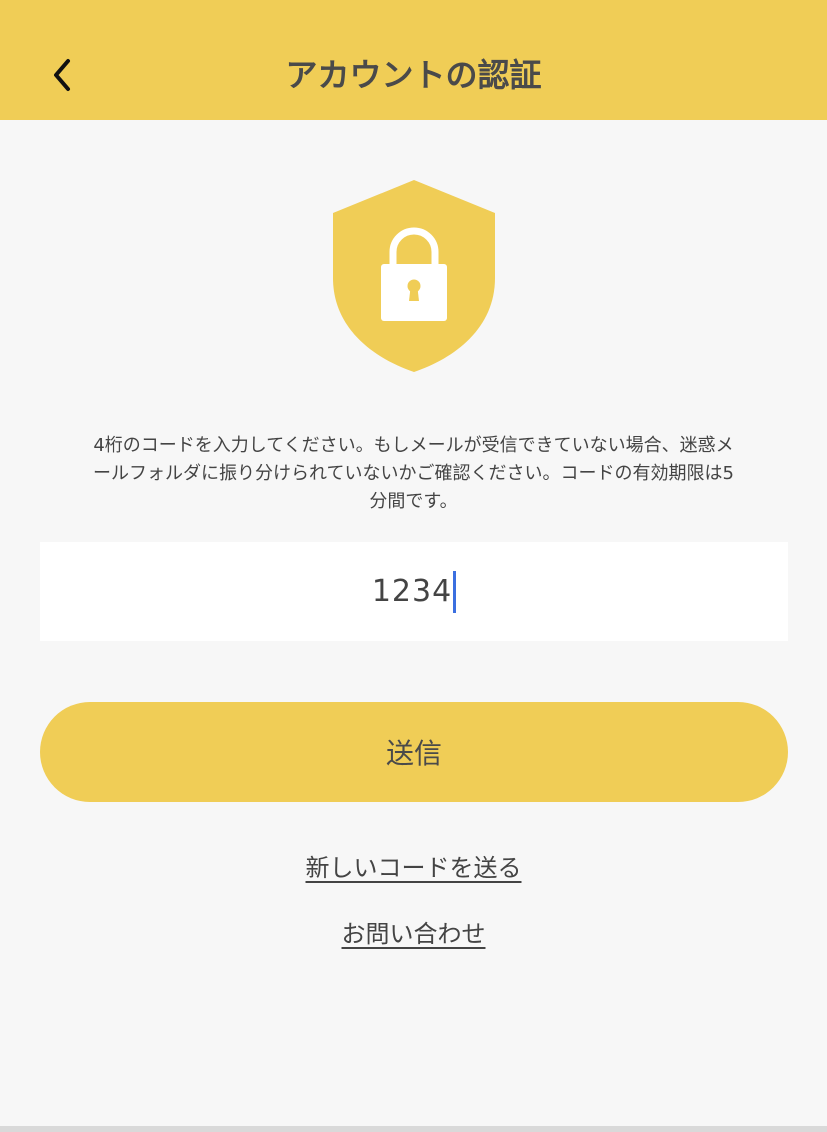  Describe the element at coordinates (413, 931) in the screenshot. I see `contact-link: お問い合わせ` at that location.